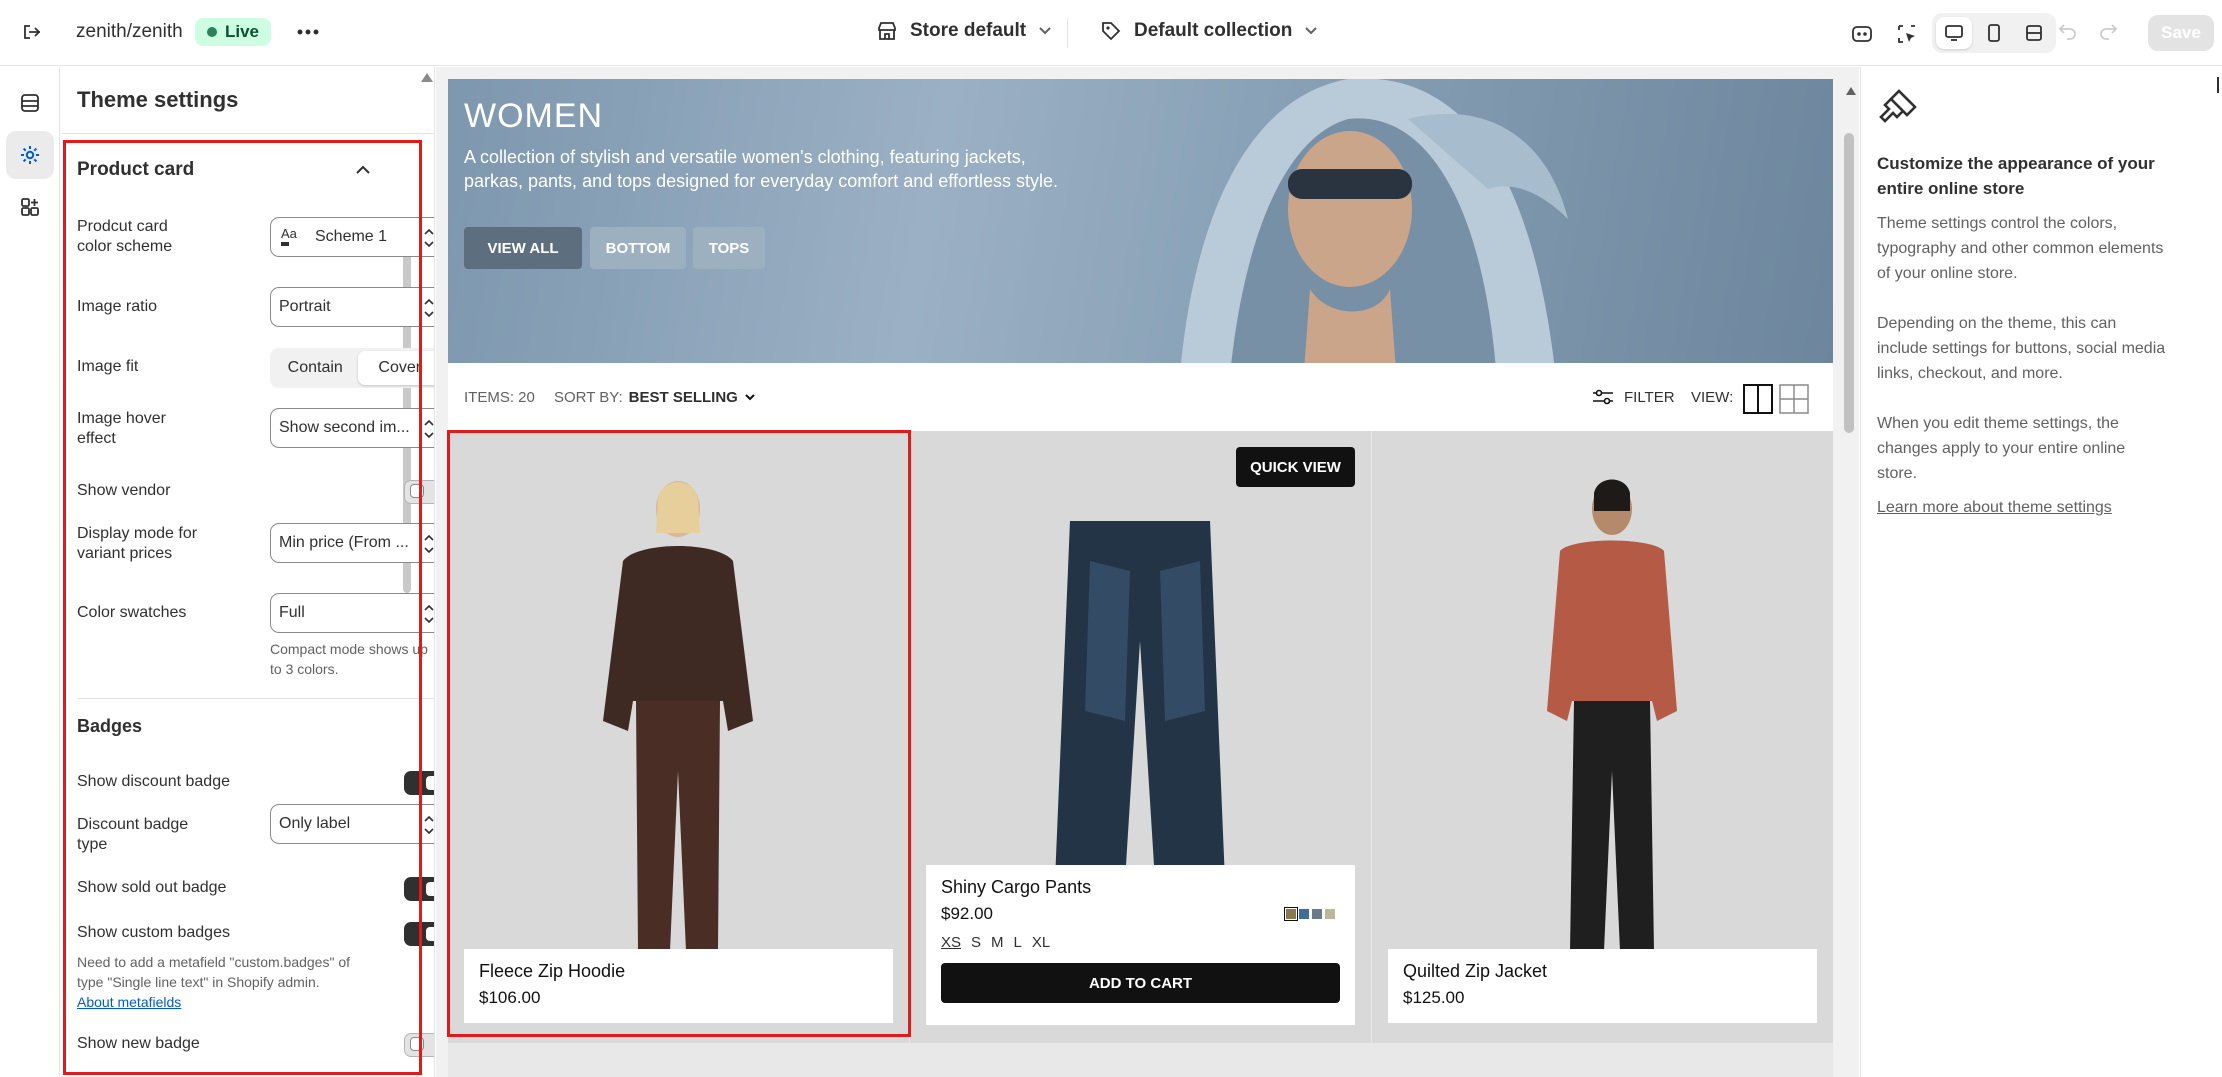  What do you see at coordinates (997, 942) in the screenshot?
I see `size-option: M` at bounding box center [997, 942].